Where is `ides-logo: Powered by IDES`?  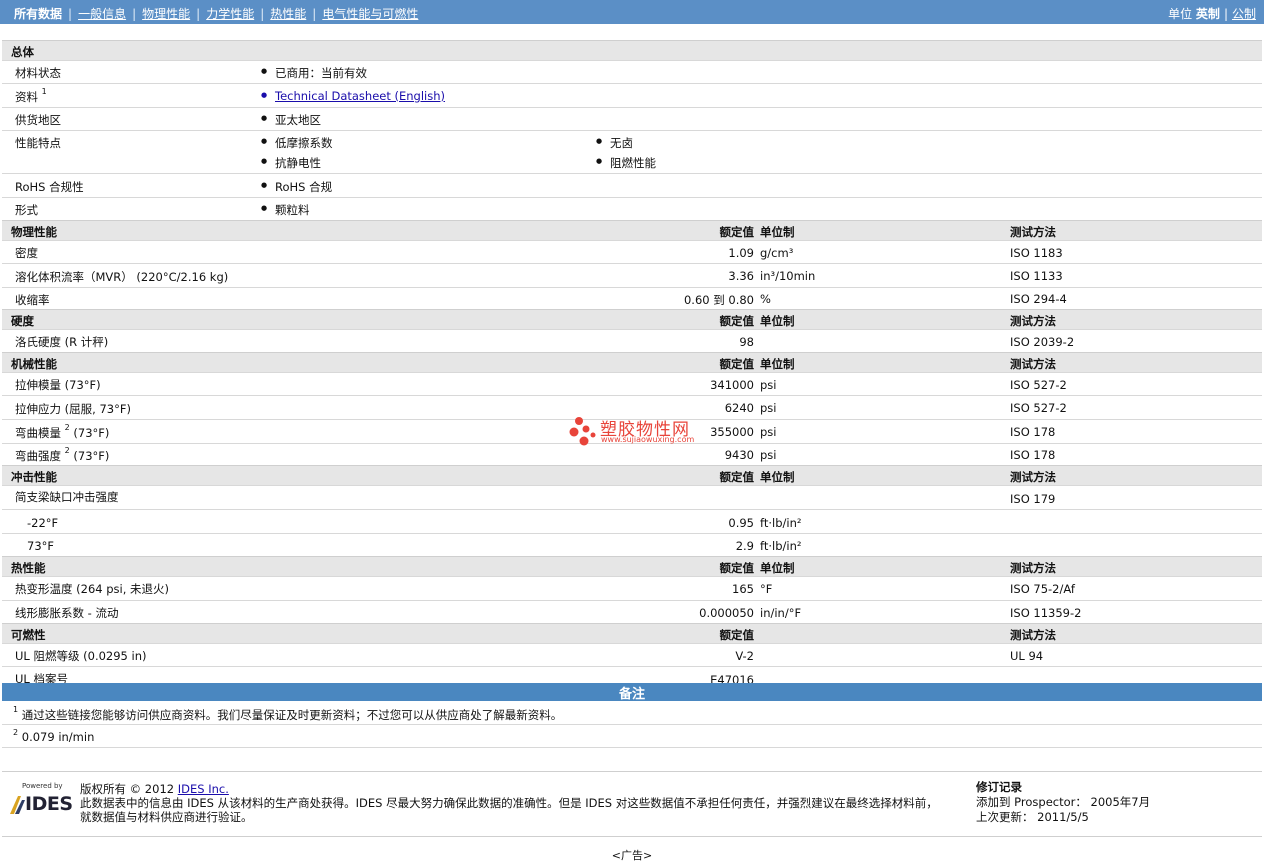
ides-logo: Powered by IDES is located at coordinates (40, 800).